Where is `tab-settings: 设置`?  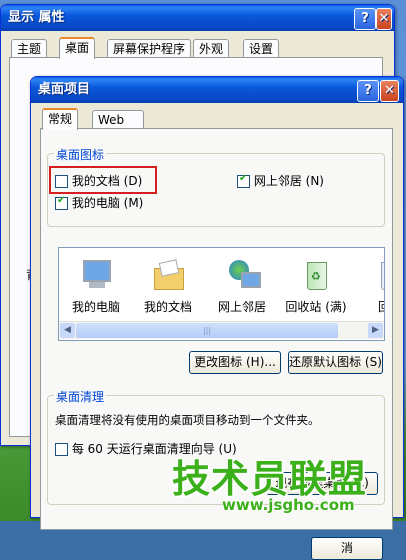 tab-settings: 设置 is located at coordinates (261, 48).